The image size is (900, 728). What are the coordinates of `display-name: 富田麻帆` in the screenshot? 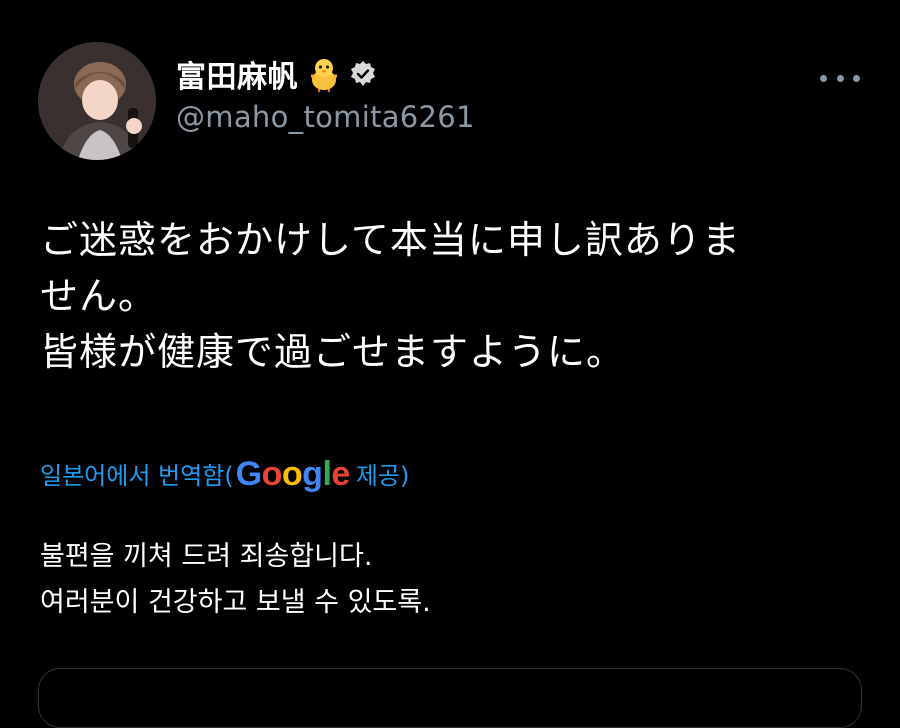 It's located at (237, 74).